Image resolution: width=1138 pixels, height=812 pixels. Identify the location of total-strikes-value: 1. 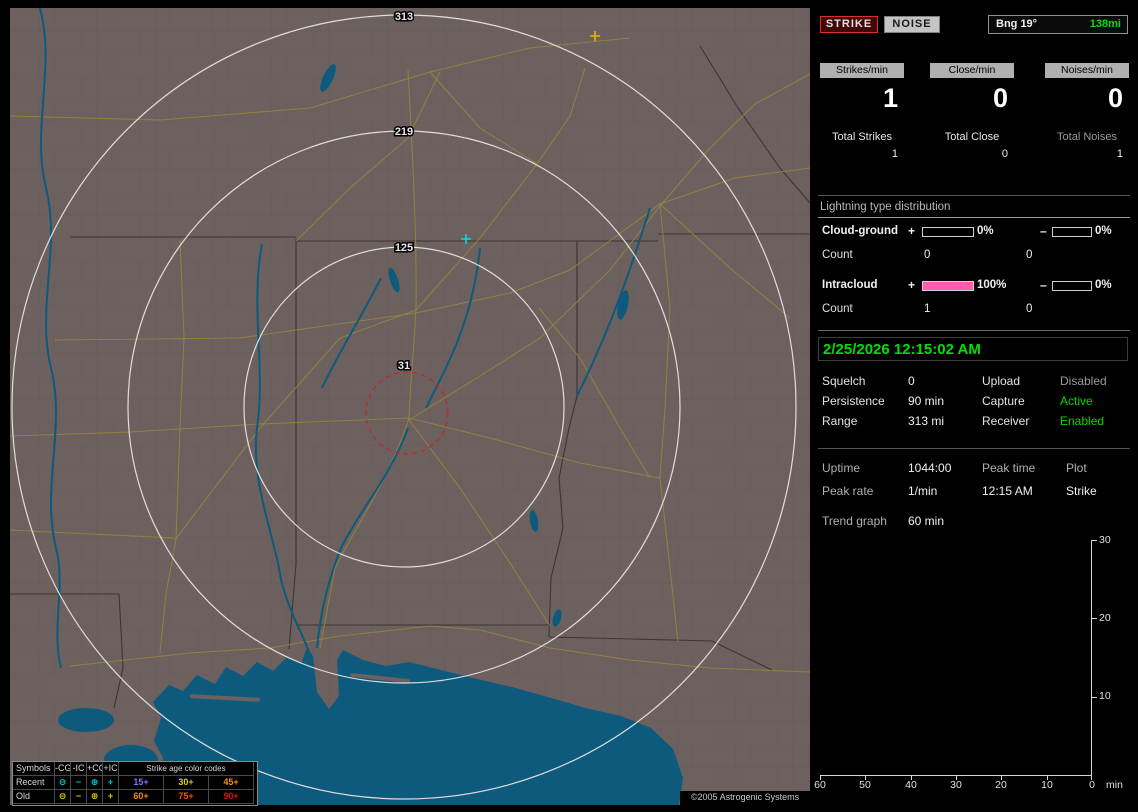
(894, 154).